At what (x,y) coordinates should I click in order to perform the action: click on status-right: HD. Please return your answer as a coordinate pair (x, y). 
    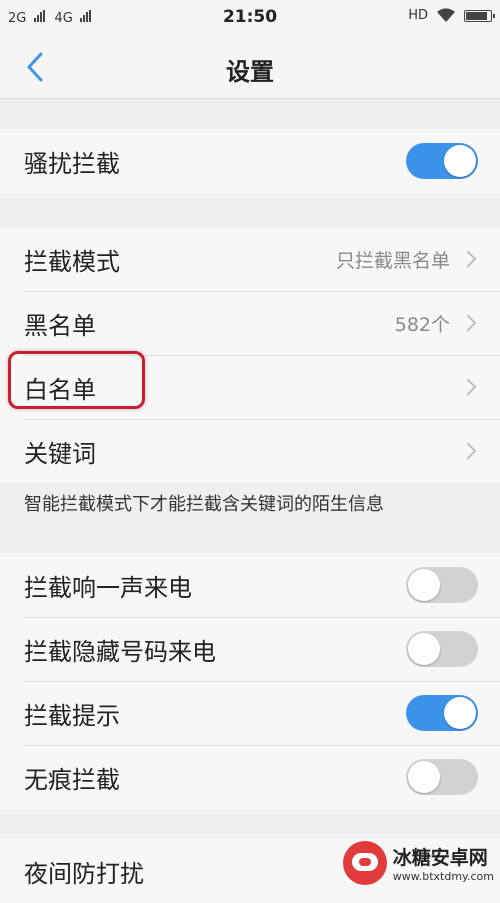
    Looking at the image, I should click on (451, 15).